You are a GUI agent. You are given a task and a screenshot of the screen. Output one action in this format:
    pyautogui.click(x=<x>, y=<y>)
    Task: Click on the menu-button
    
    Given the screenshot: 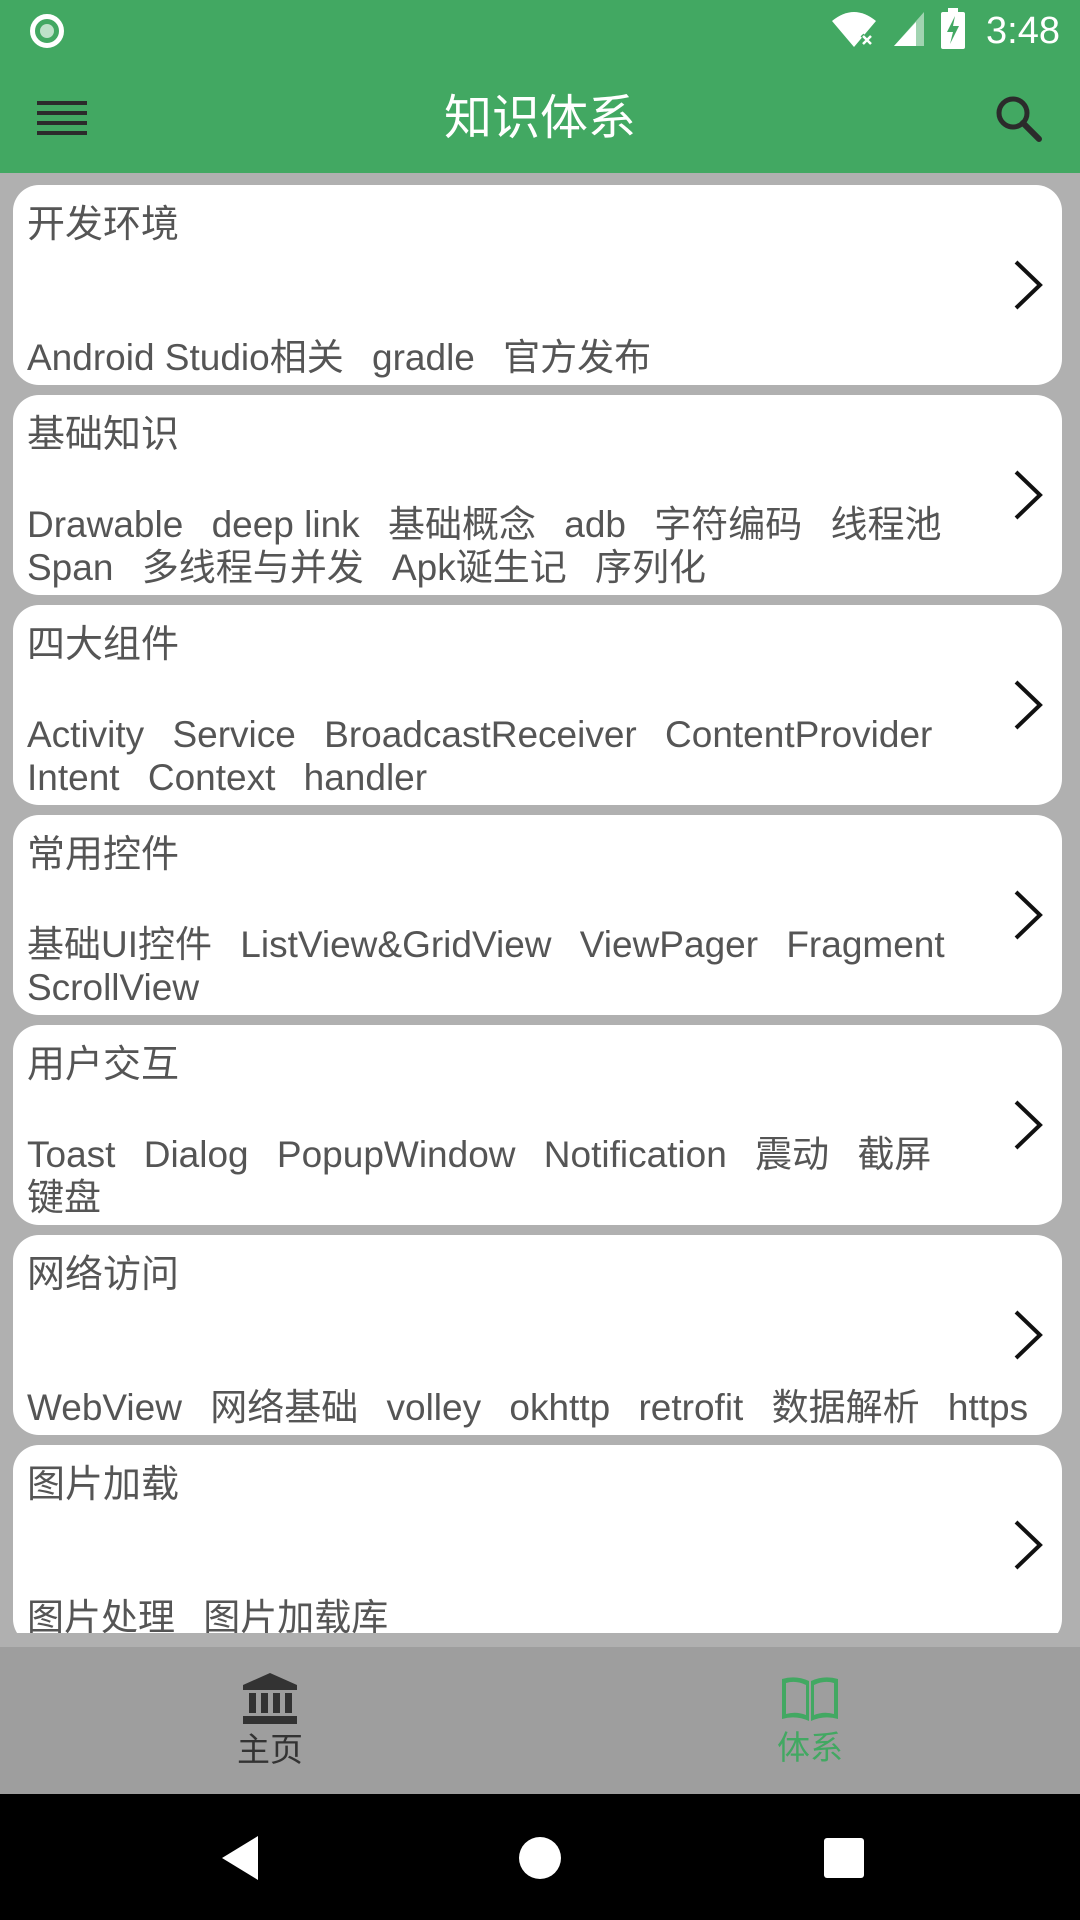 What is the action you would take?
    pyautogui.click(x=62, y=118)
    